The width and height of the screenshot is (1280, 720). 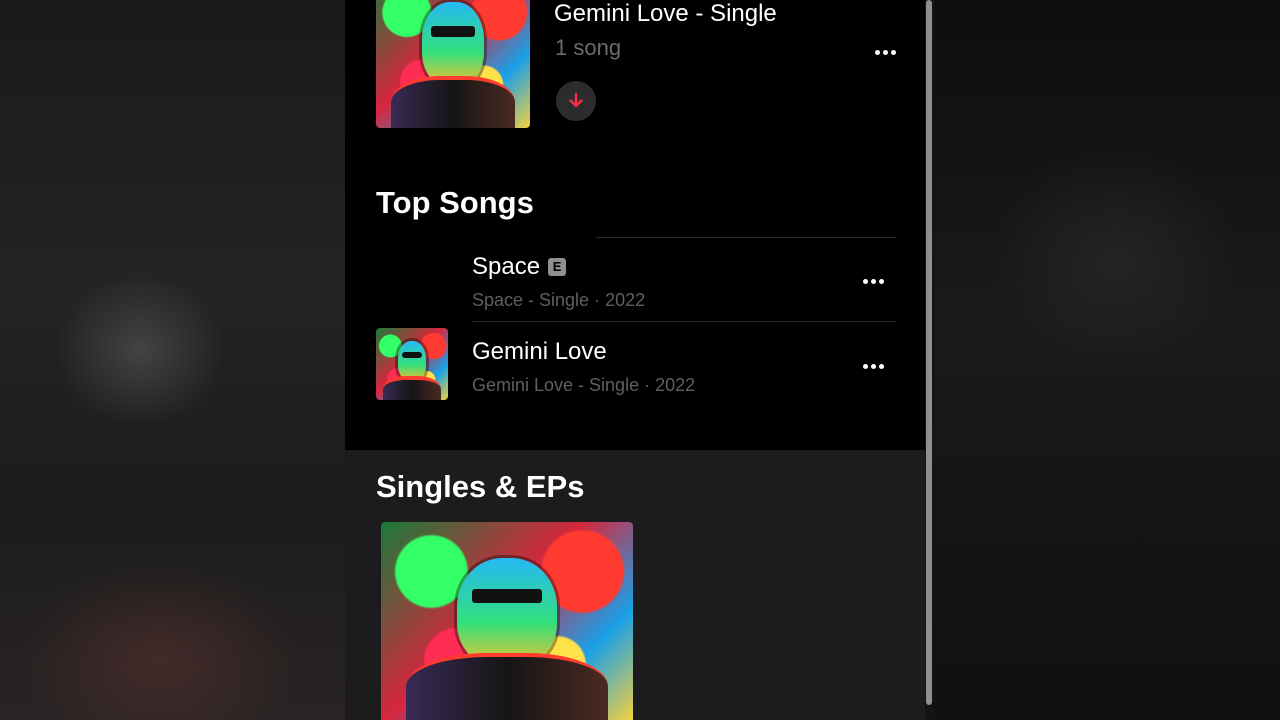 What do you see at coordinates (453, 64) in the screenshot?
I see `album-artwork` at bounding box center [453, 64].